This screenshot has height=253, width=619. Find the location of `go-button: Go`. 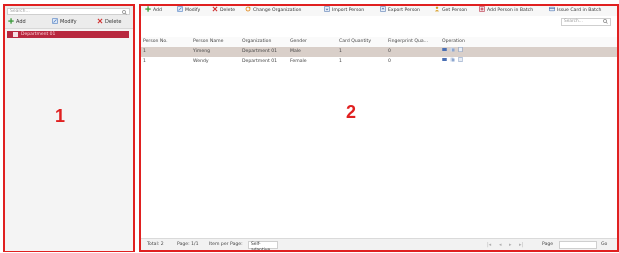

go-button: Go is located at coordinates (604, 244).